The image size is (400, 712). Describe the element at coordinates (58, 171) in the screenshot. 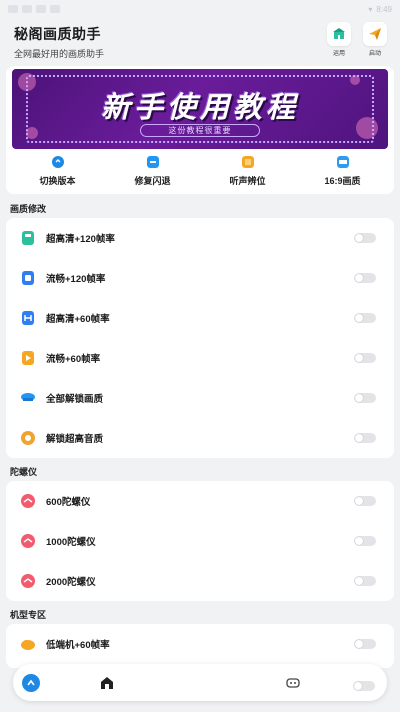

I see `switch-version-button: 切换版本` at that location.